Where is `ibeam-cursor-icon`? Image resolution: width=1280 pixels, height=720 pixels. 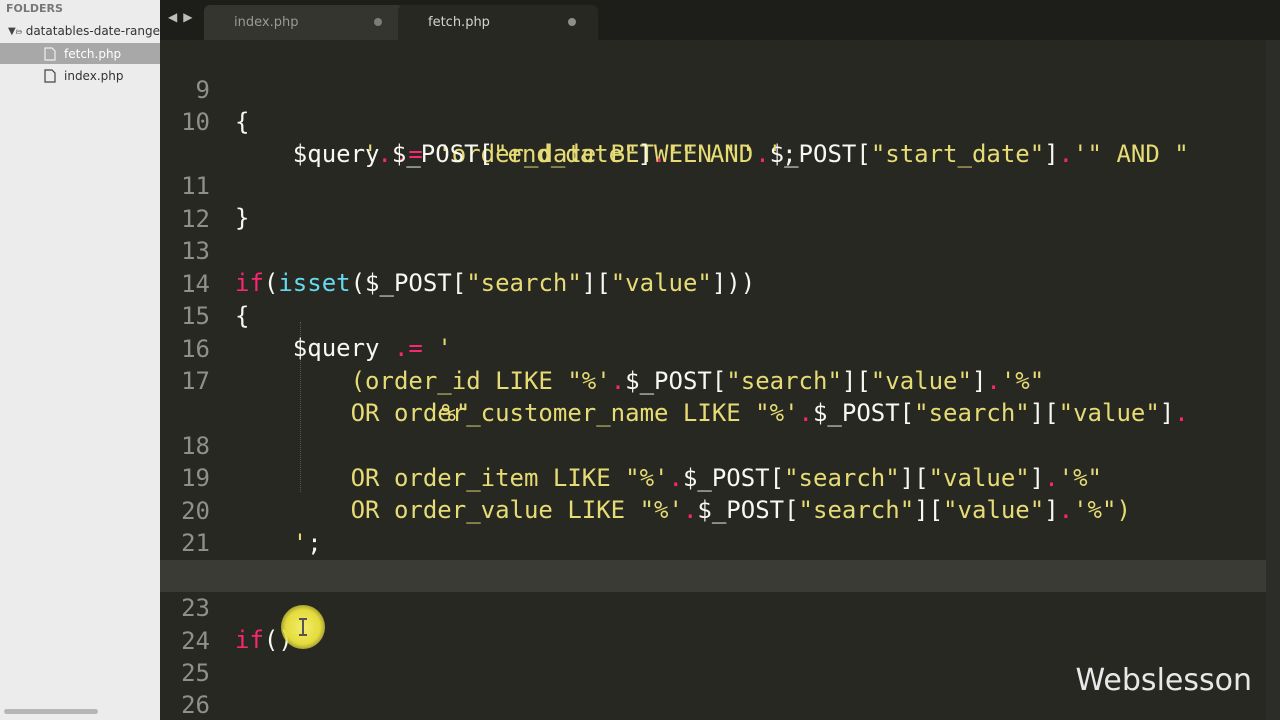
ibeam-cursor-icon is located at coordinates (303, 627).